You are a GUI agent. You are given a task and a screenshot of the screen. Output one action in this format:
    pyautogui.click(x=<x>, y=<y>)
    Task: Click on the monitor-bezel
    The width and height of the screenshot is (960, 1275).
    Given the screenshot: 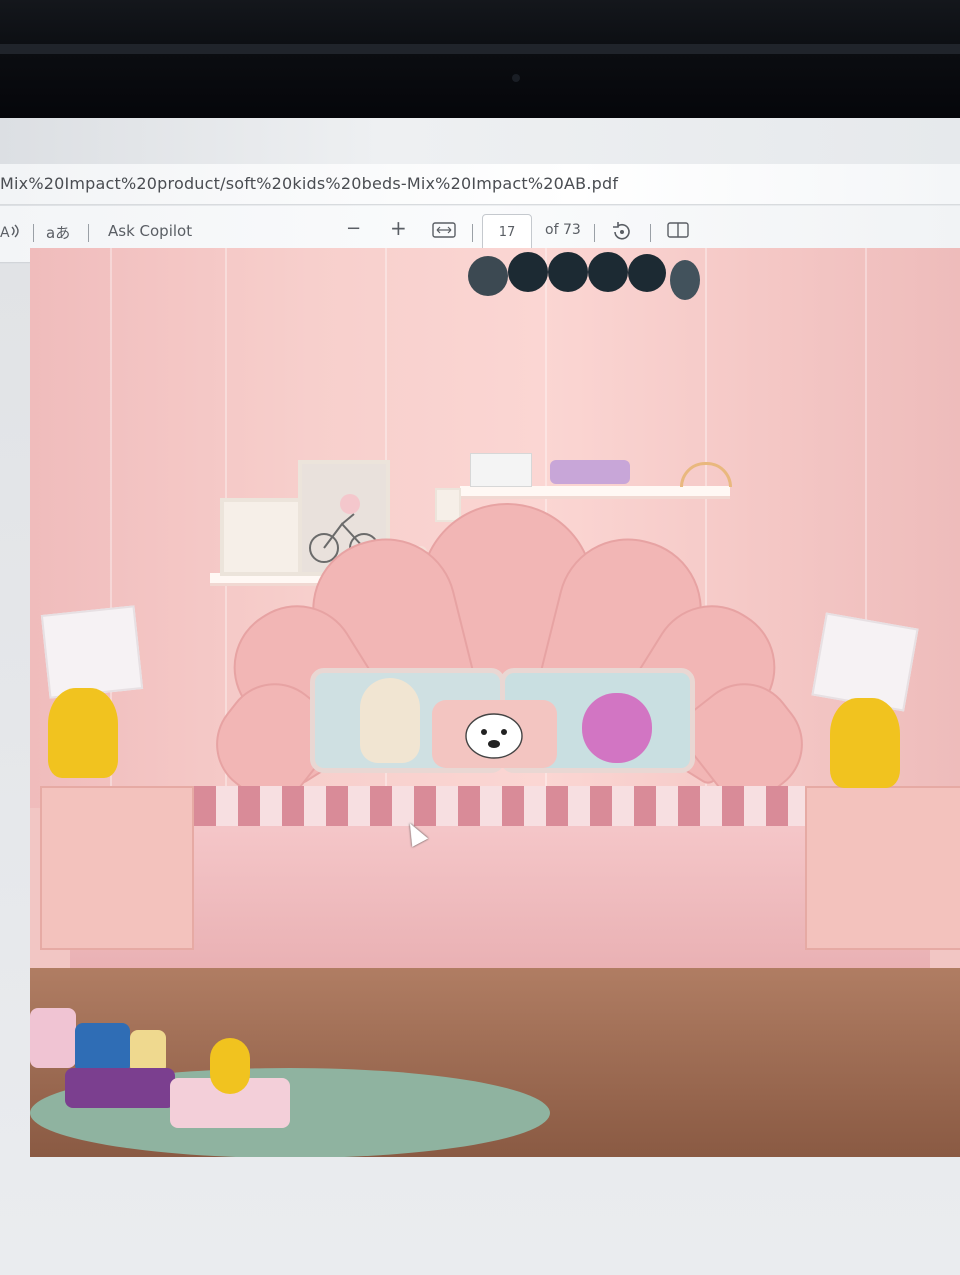 What is the action you would take?
    pyautogui.click(x=480, y=60)
    